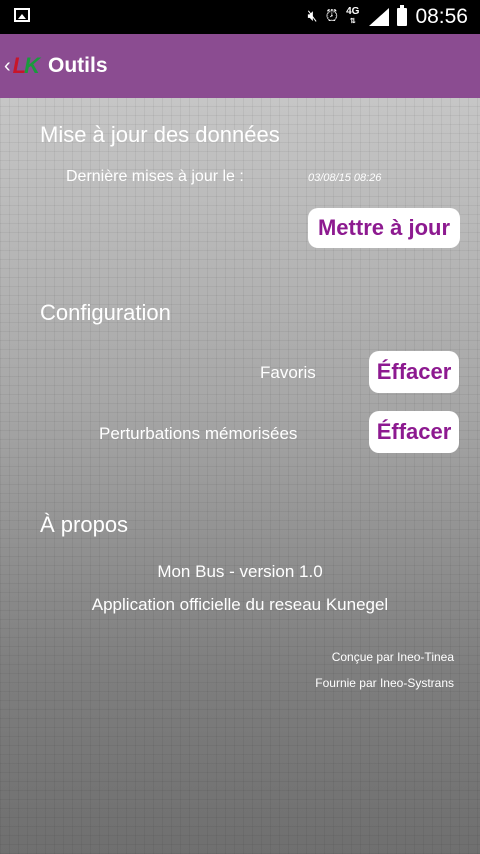 The height and width of the screenshot is (854, 480). I want to click on signal-icon, so click(378, 17).